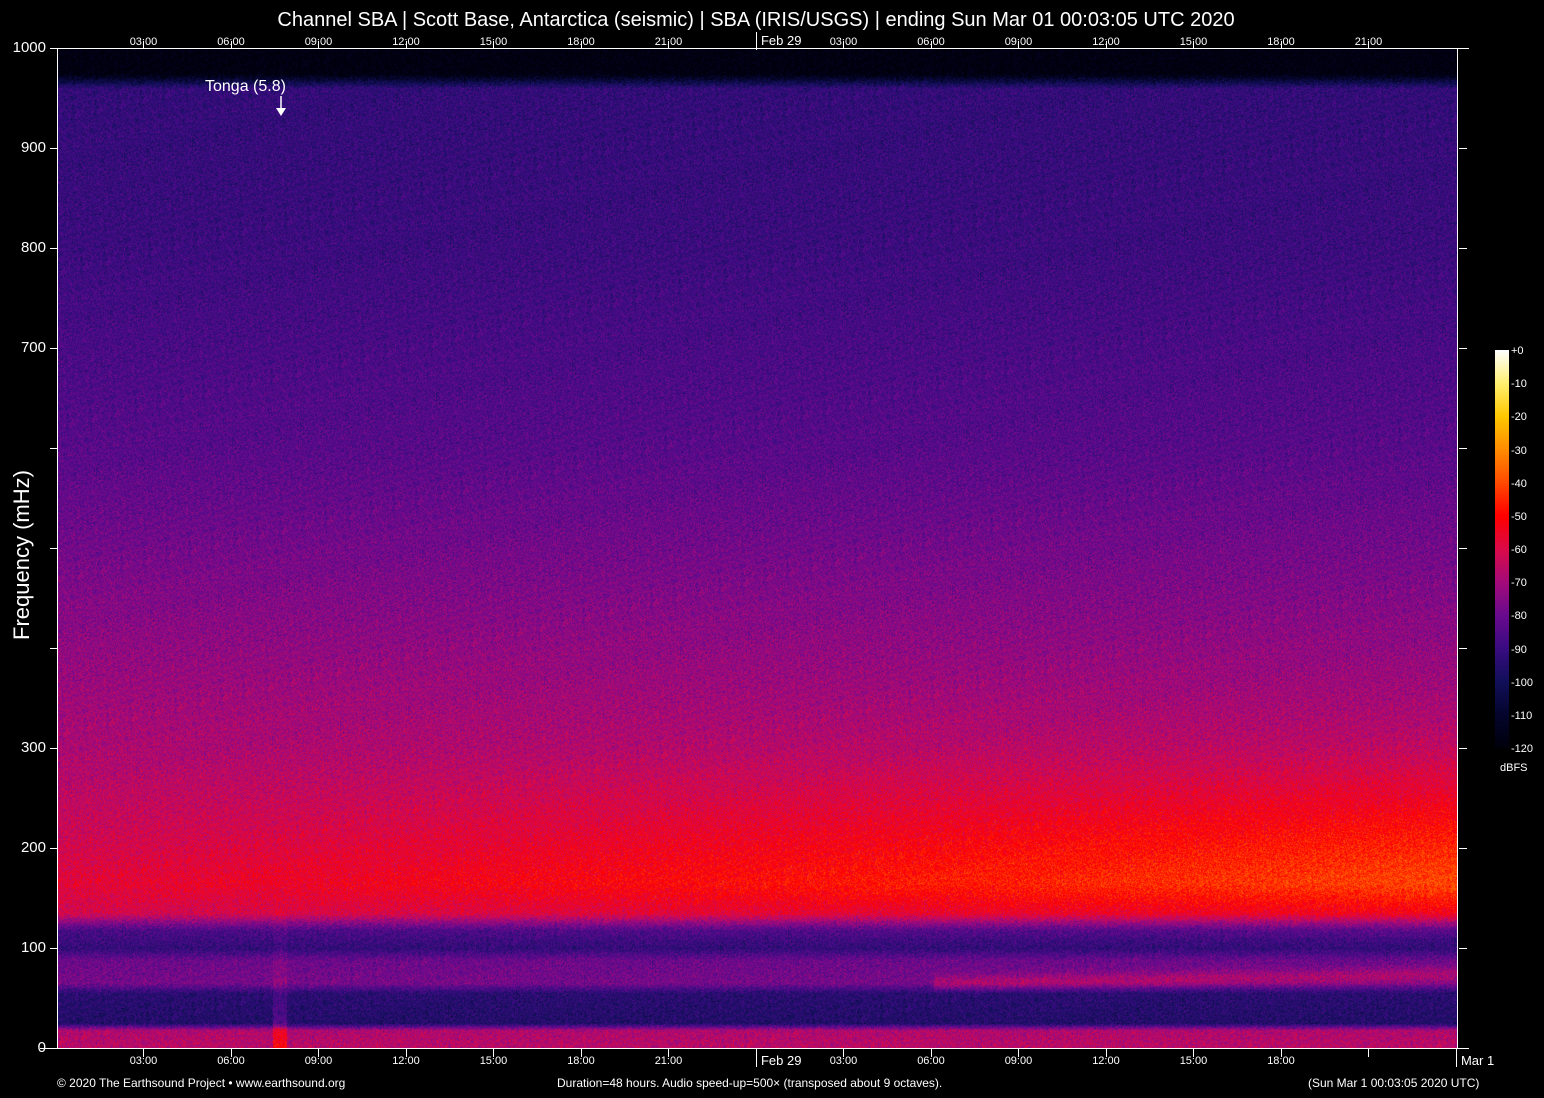  I want to click on day-tick-top, so click(756, 41).